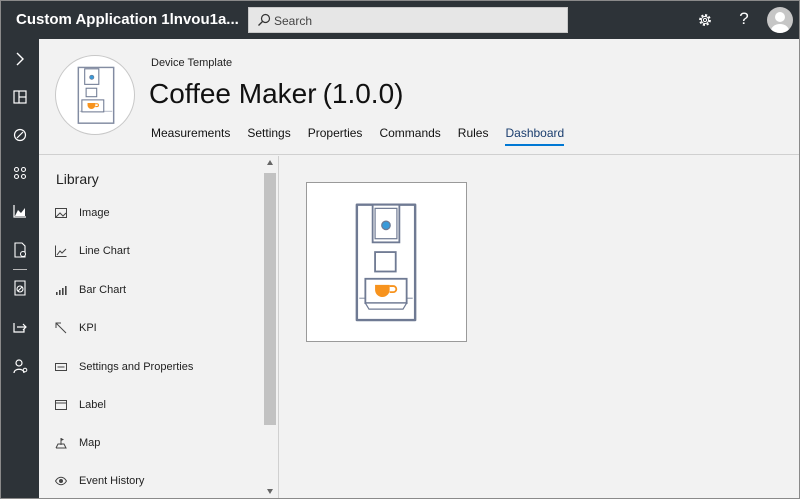 The image size is (800, 499). I want to click on template-thumbnail, so click(95, 95).